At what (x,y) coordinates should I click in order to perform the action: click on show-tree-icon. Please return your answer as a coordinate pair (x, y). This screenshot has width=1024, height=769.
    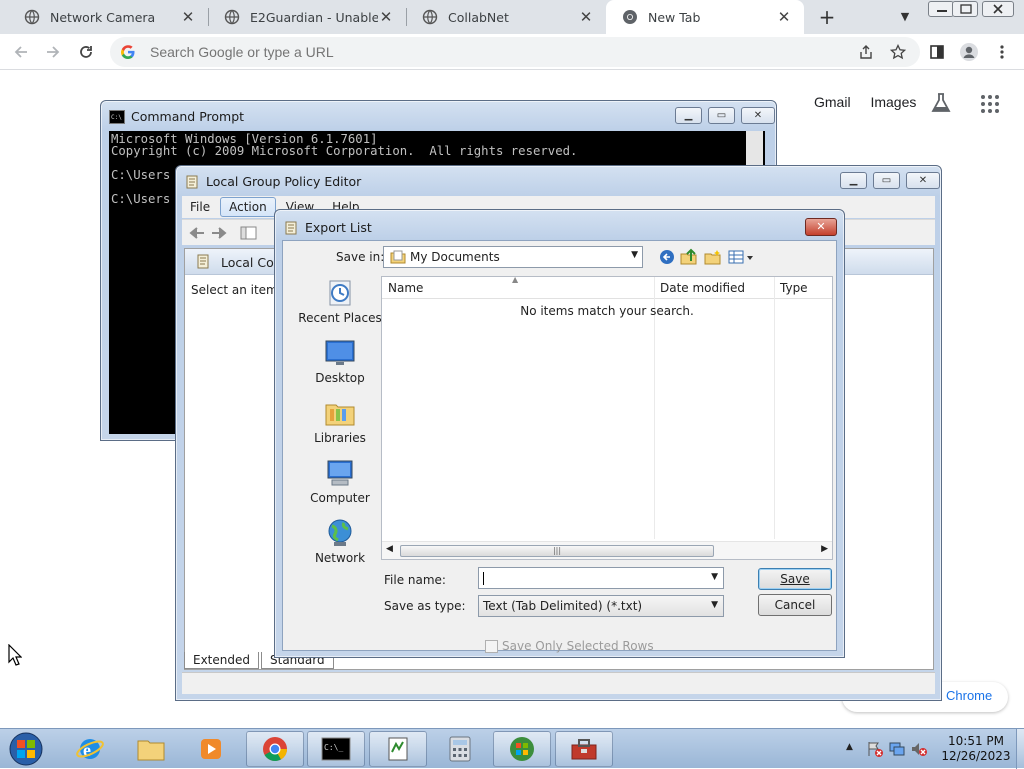
    Looking at the image, I should click on (249, 233).